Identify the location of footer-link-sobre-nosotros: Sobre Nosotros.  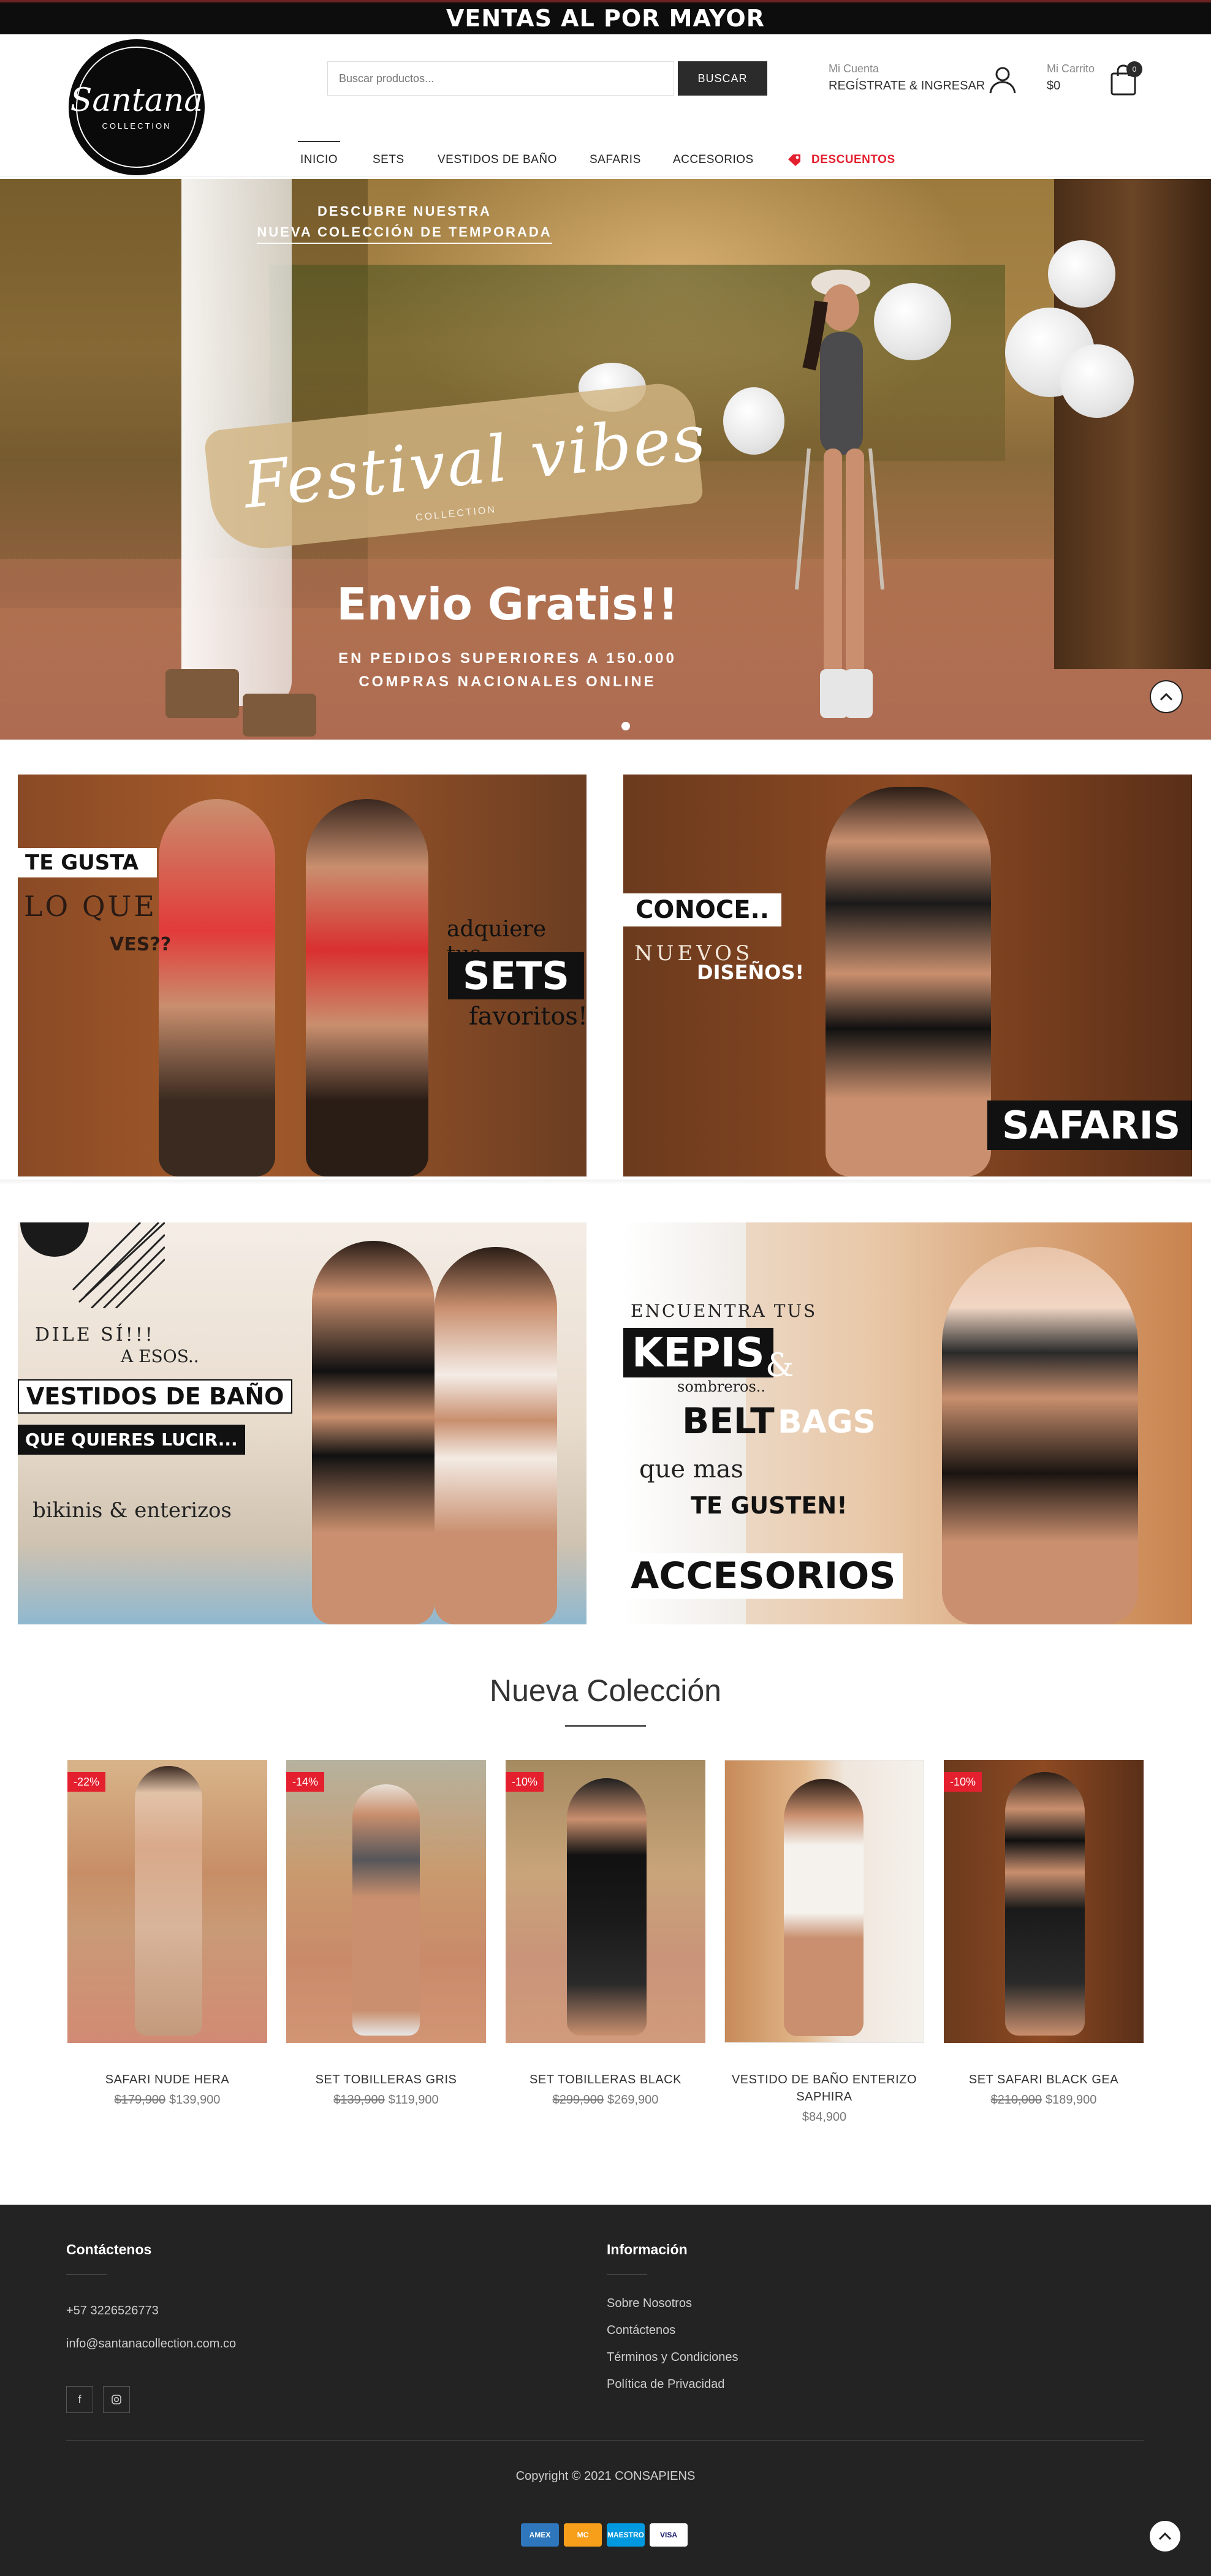
(649, 2304).